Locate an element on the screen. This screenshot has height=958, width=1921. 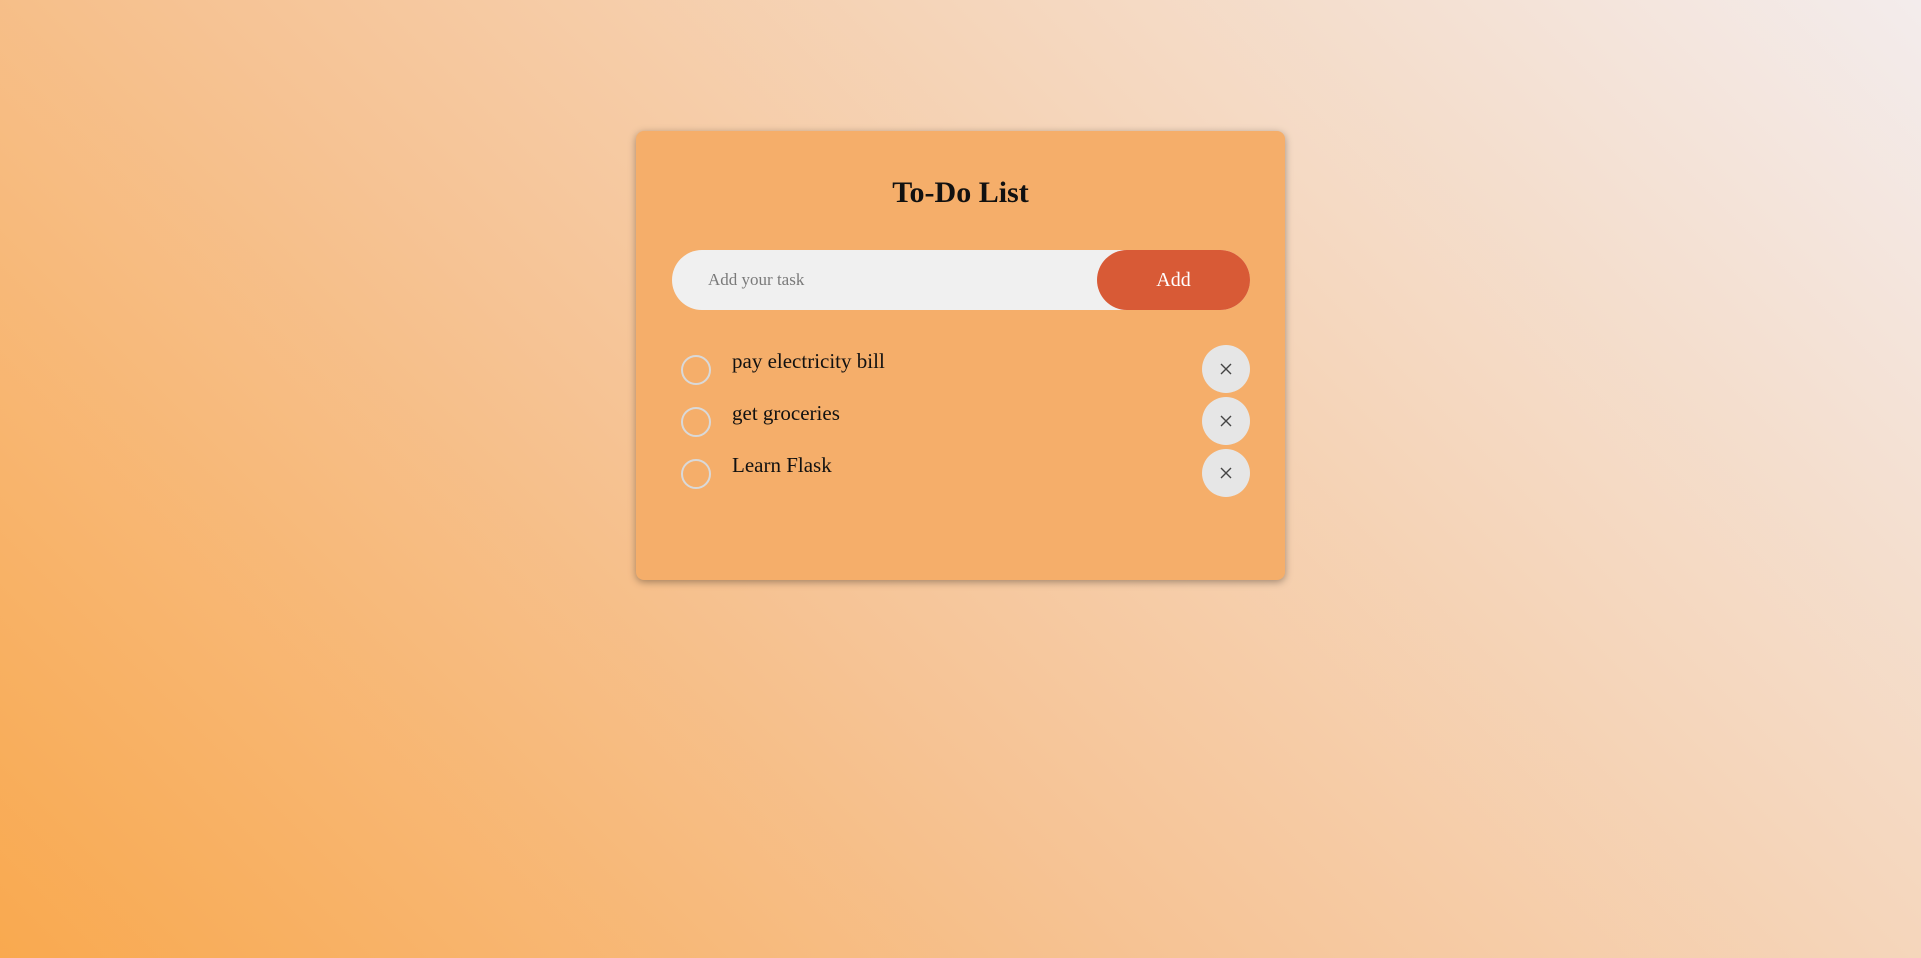
task-text: pay electricity bill is located at coordinates (808, 361).